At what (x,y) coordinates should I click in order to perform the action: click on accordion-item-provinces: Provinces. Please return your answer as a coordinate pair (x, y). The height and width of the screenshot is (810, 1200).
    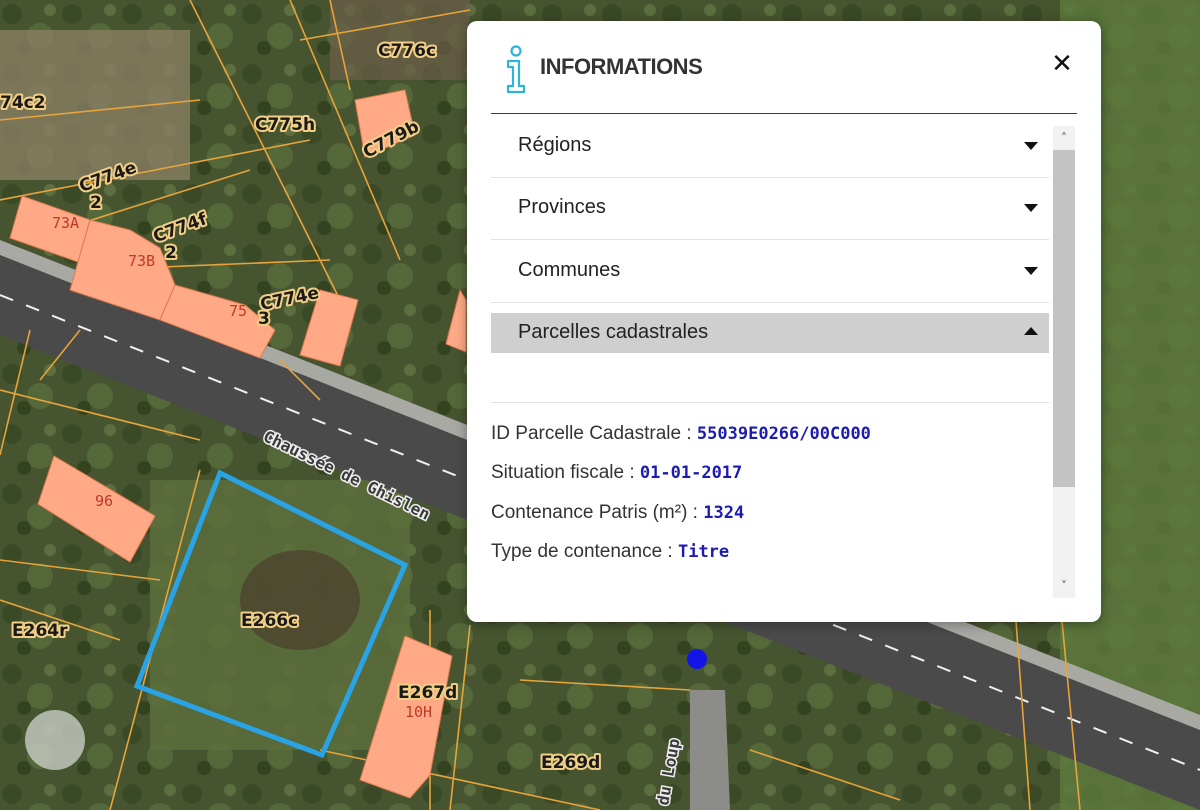
    Looking at the image, I should click on (770, 208).